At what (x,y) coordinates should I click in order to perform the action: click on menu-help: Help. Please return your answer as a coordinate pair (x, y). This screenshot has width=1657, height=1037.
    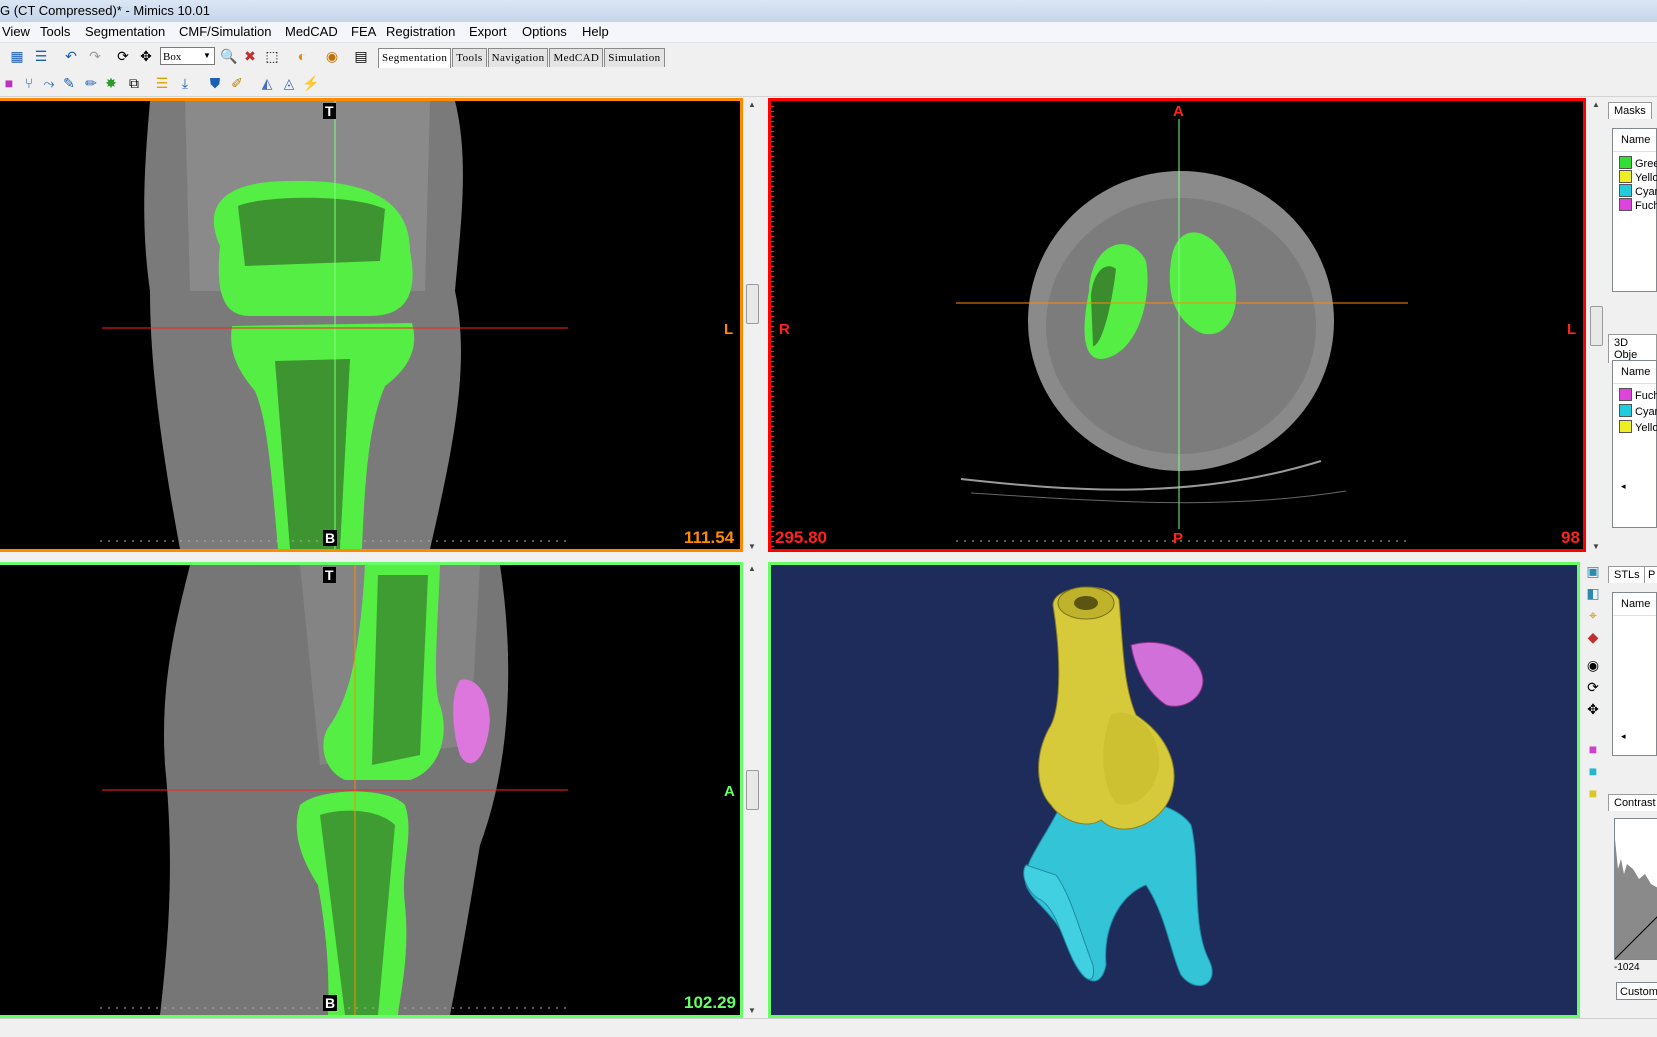
    Looking at the image, I should click on (595, 31).